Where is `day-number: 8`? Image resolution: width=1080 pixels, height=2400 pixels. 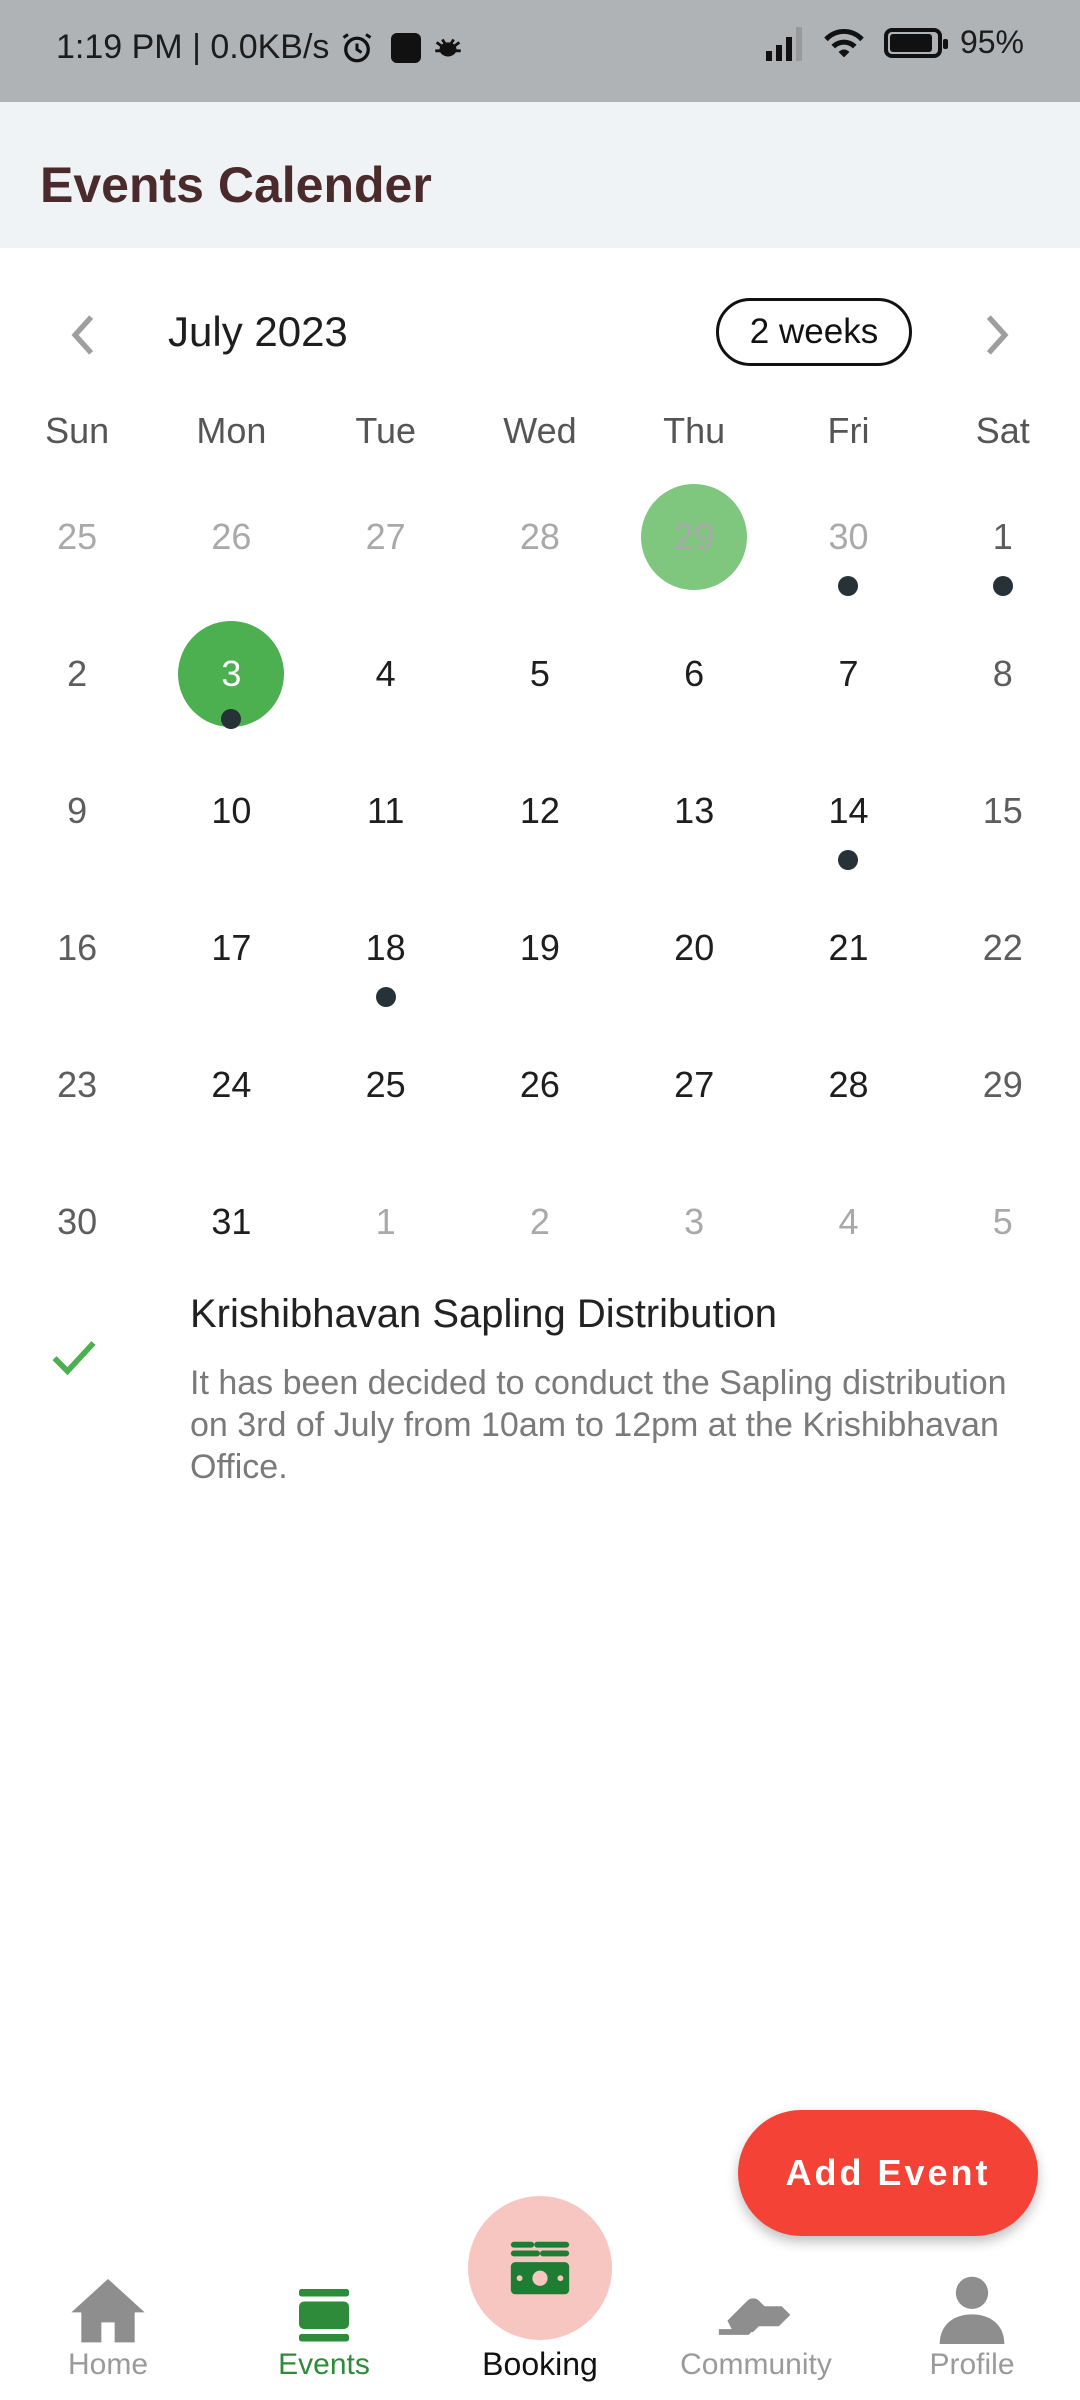 day-number: 8 is located at coordinates (1002, 673).